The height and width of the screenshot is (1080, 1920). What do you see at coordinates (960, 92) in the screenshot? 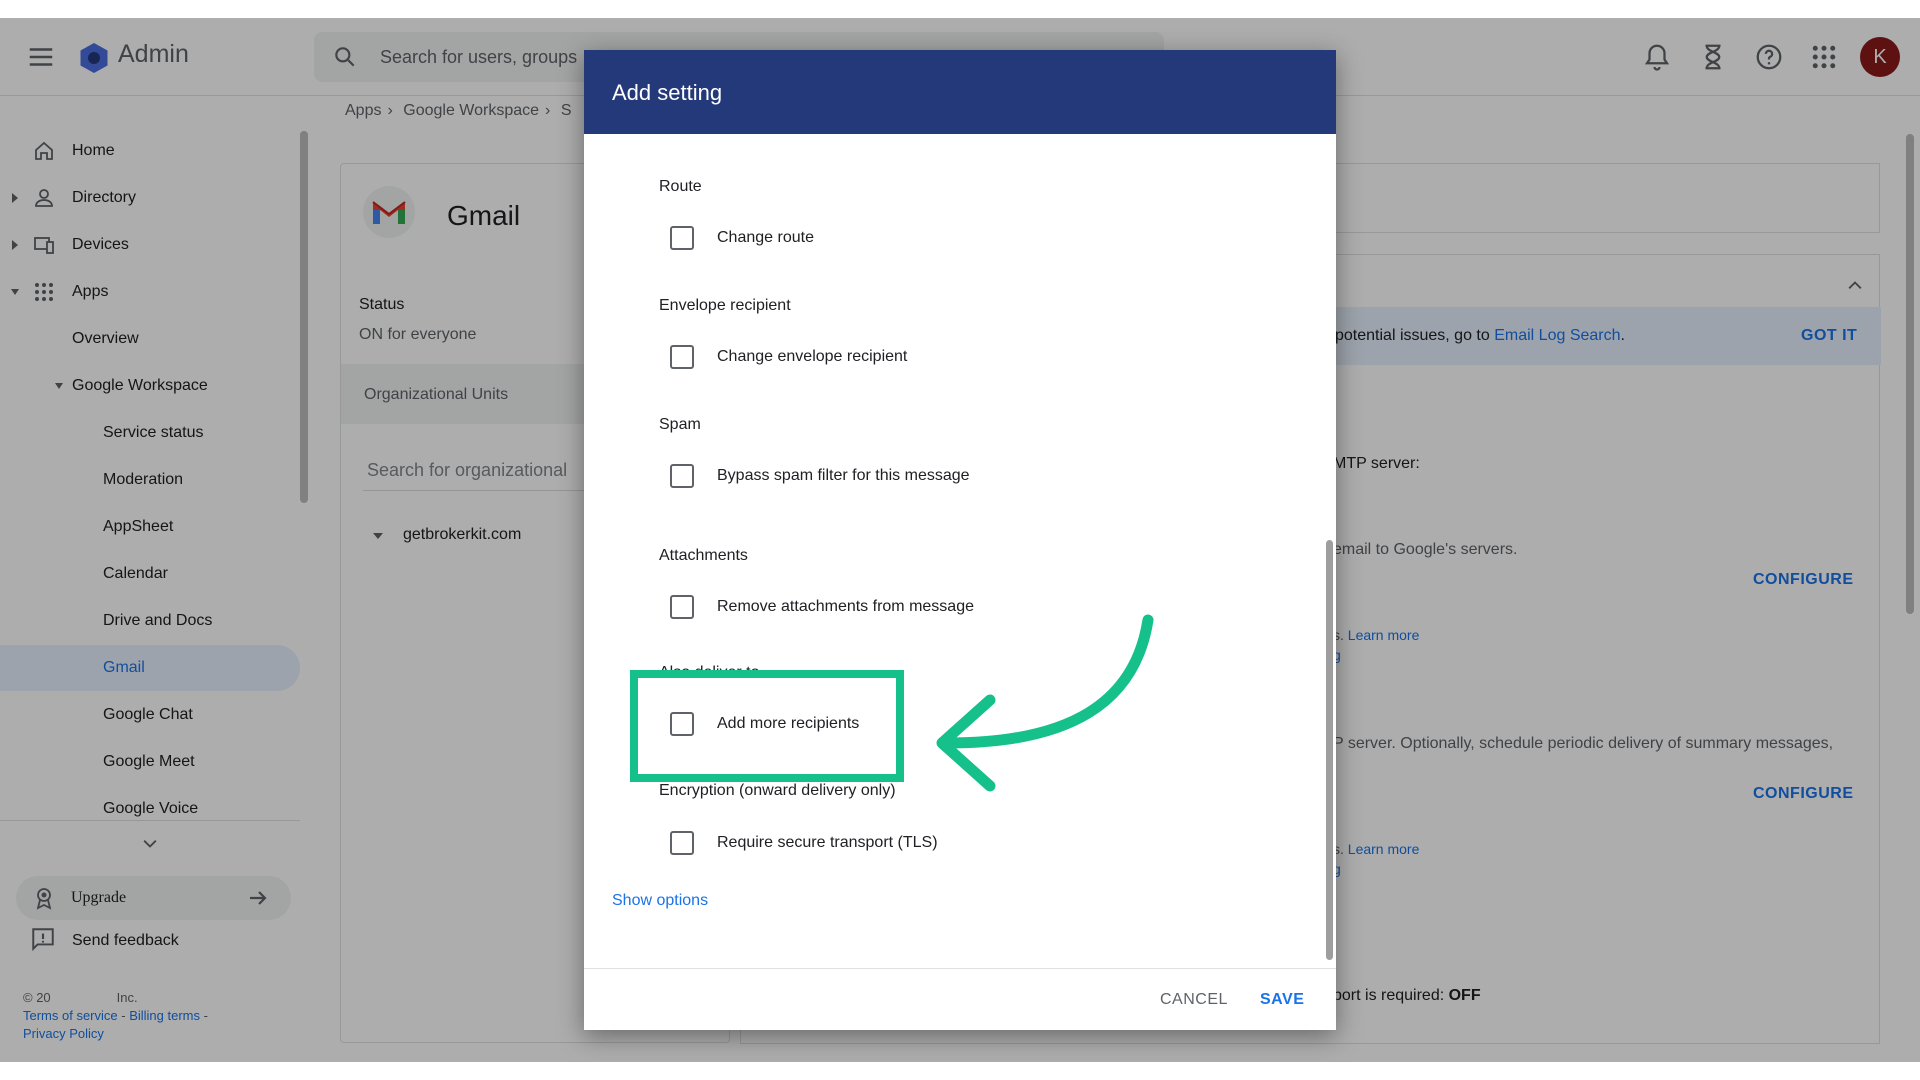
I see `dialog-header: Add setting` at bounding box center [960, 92].